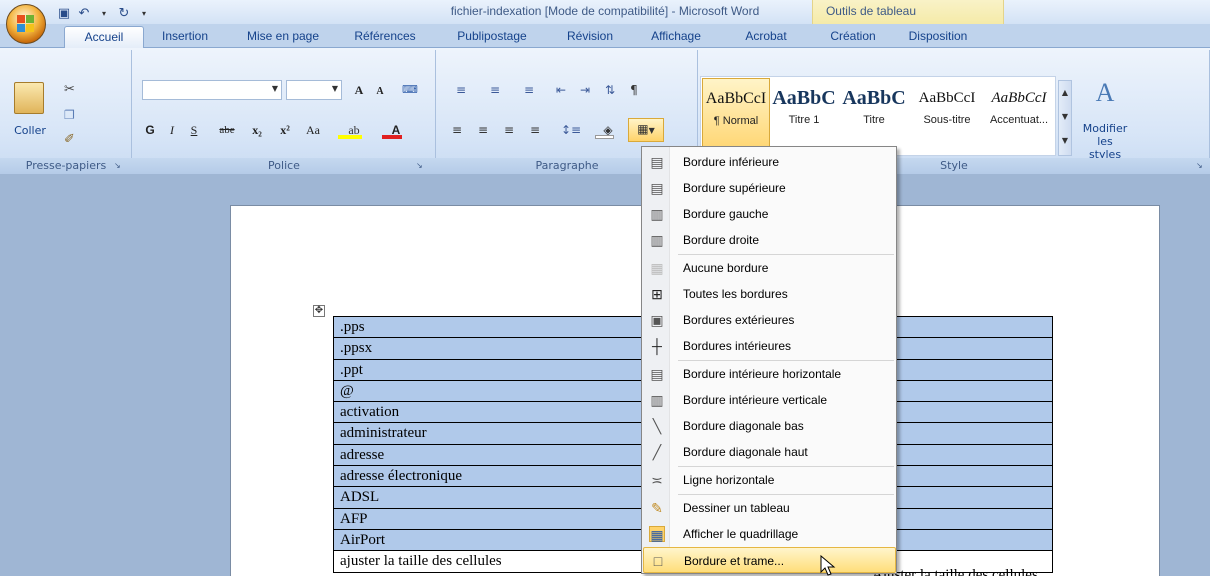 The height and width of the screenshot is (576, 1210). I want to click on bold-button: G, so click(150, 130).